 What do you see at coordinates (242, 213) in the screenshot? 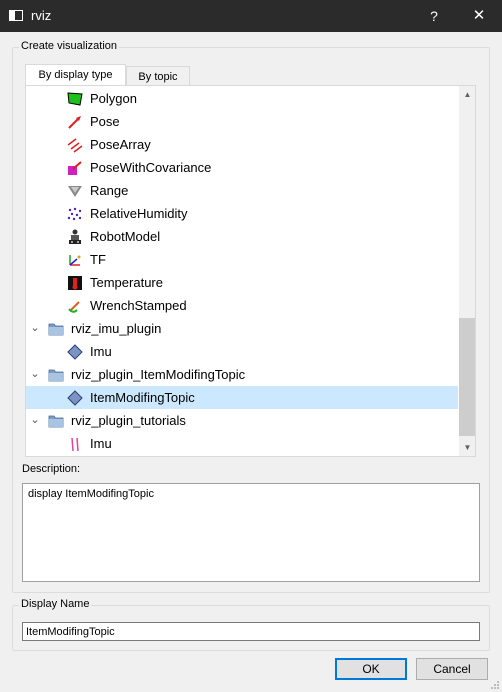
I see `tree-item-relative-humidity: RelativeHumidity` at bounding box center [242, 213].